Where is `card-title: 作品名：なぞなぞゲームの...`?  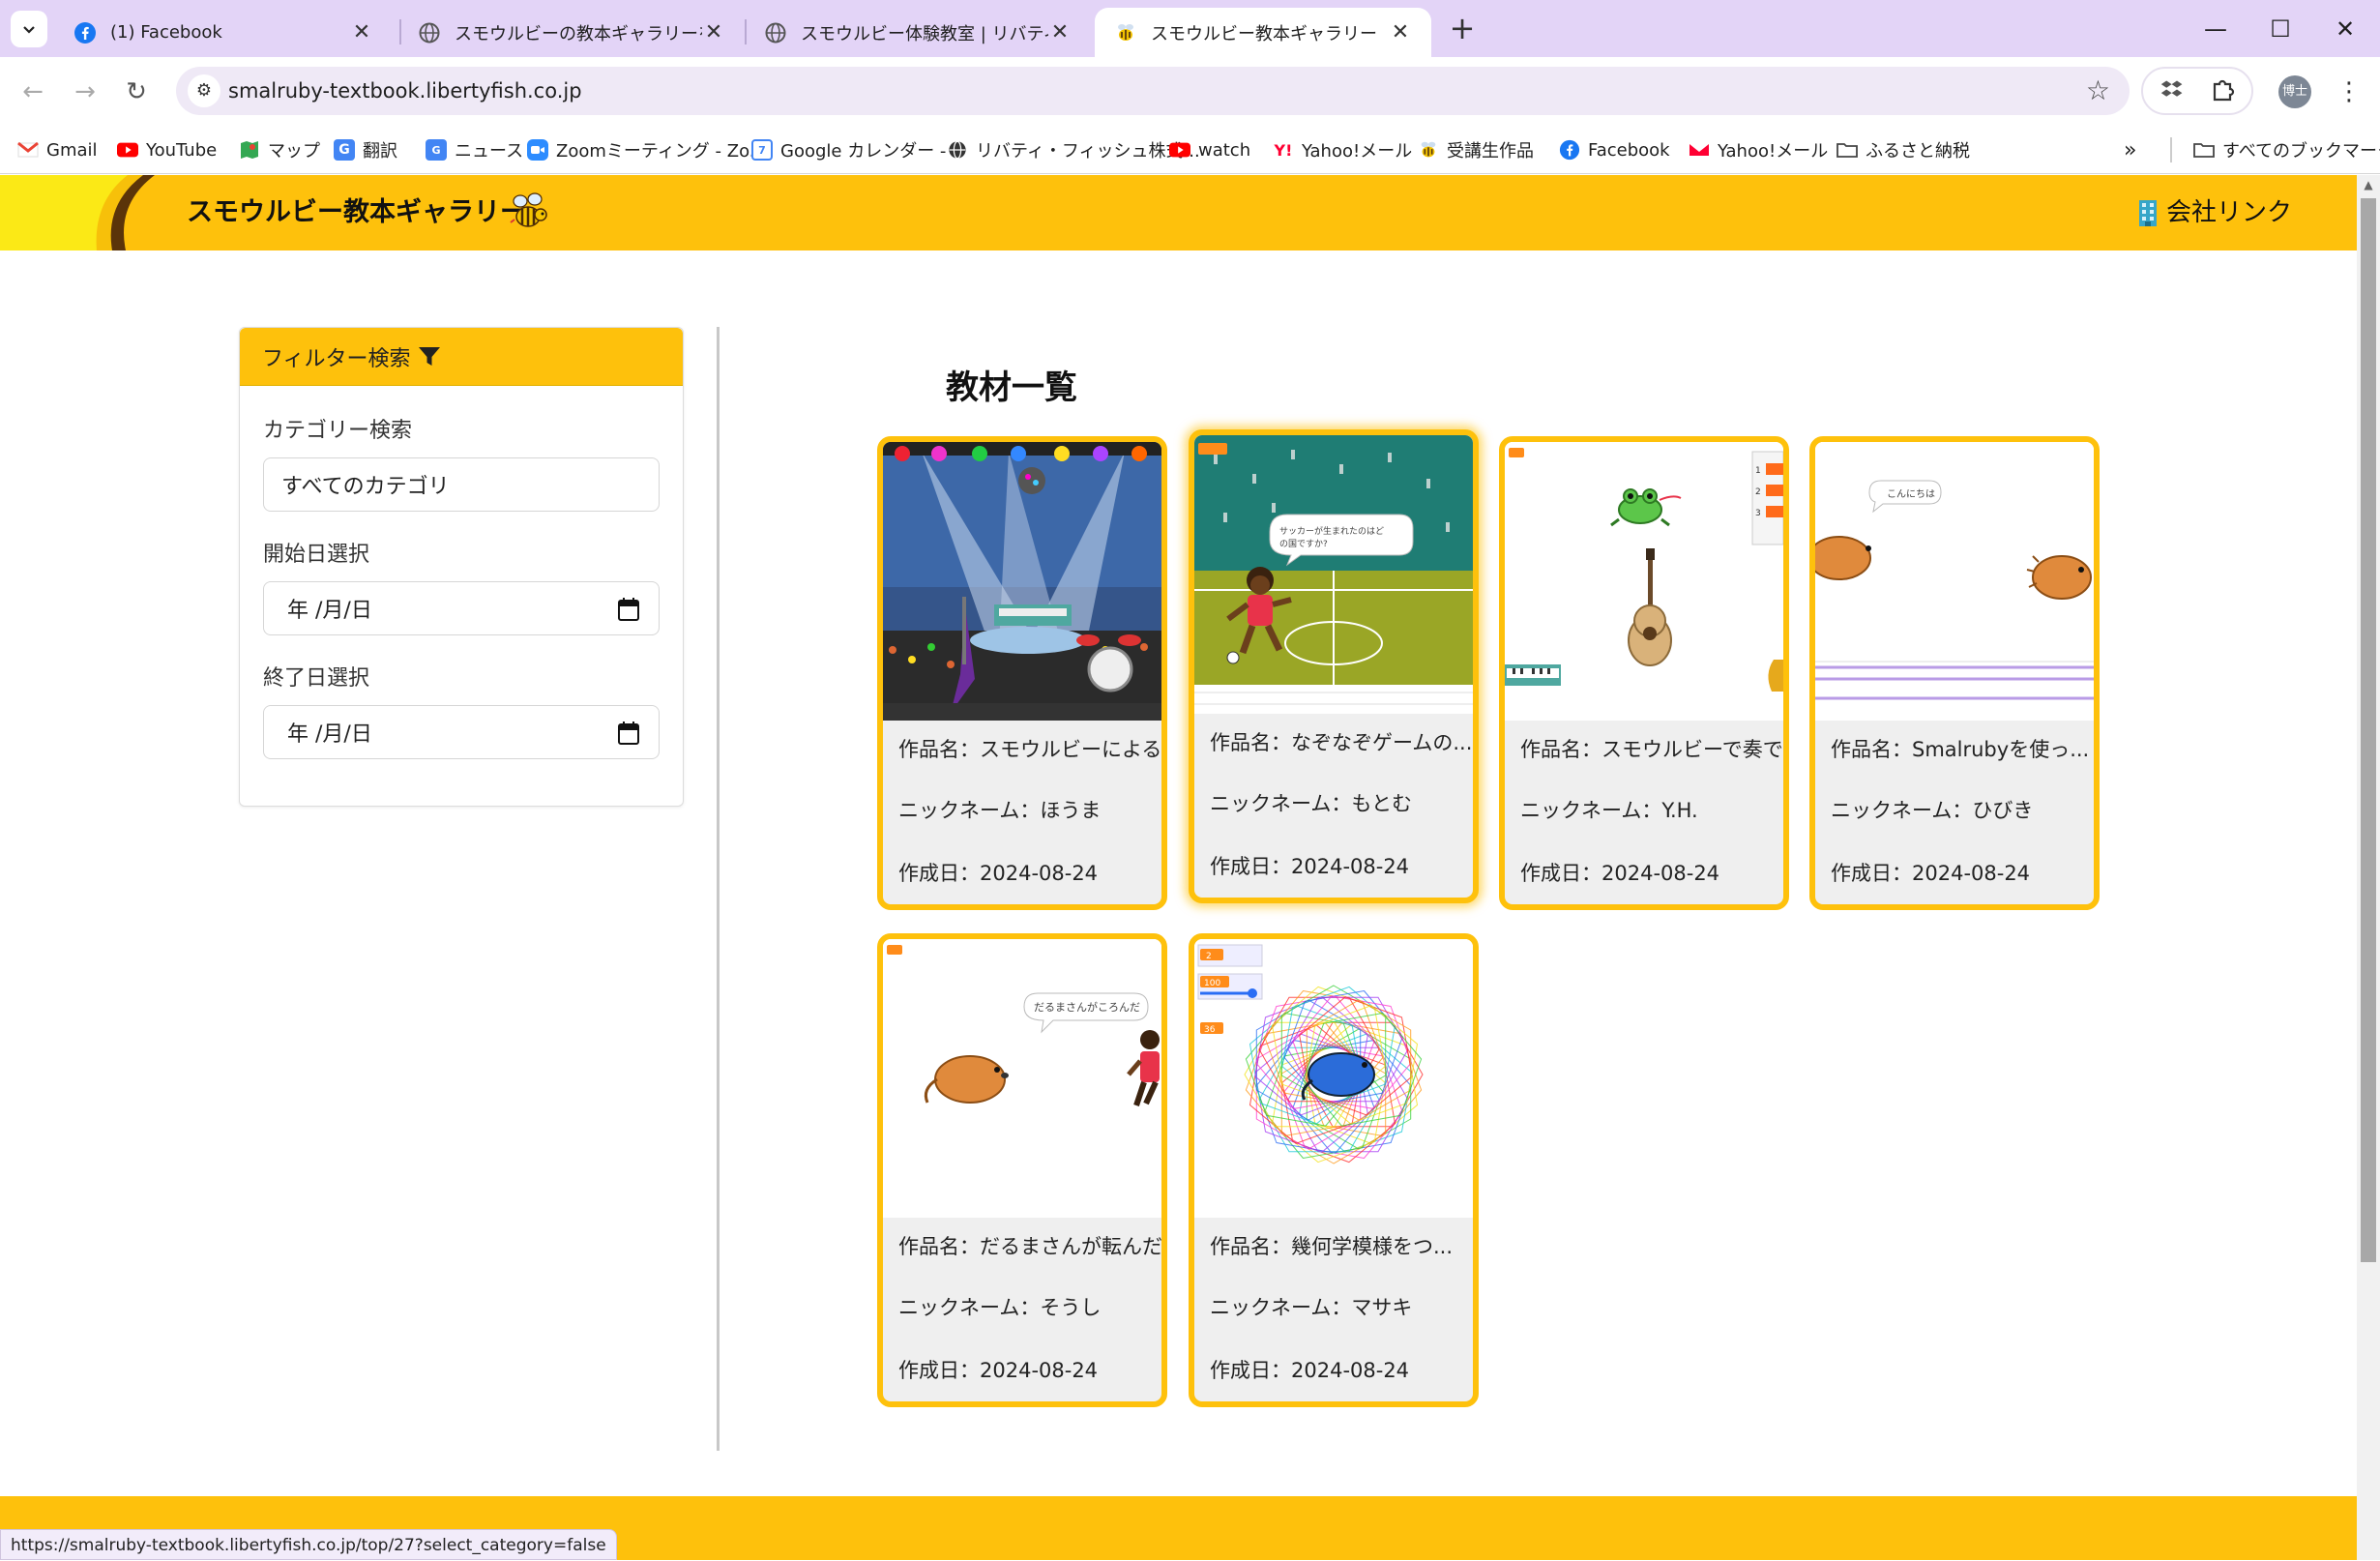
card-title: 作品名：なぞなぞゲームの... is located at coordinates (1341, 742).